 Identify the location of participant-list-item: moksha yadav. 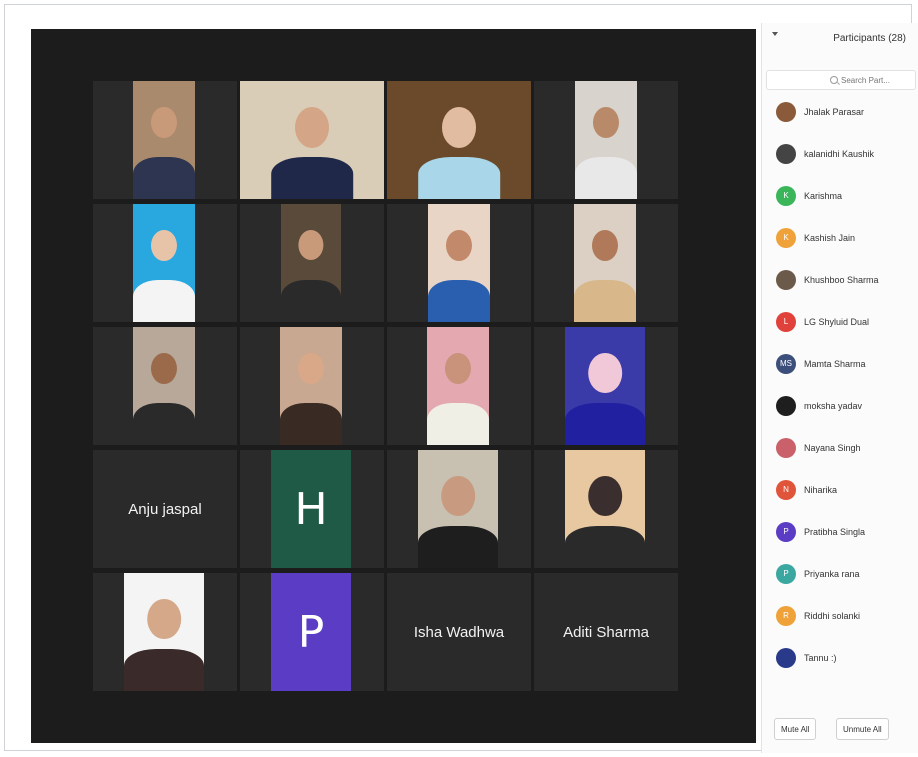
(840, 407).